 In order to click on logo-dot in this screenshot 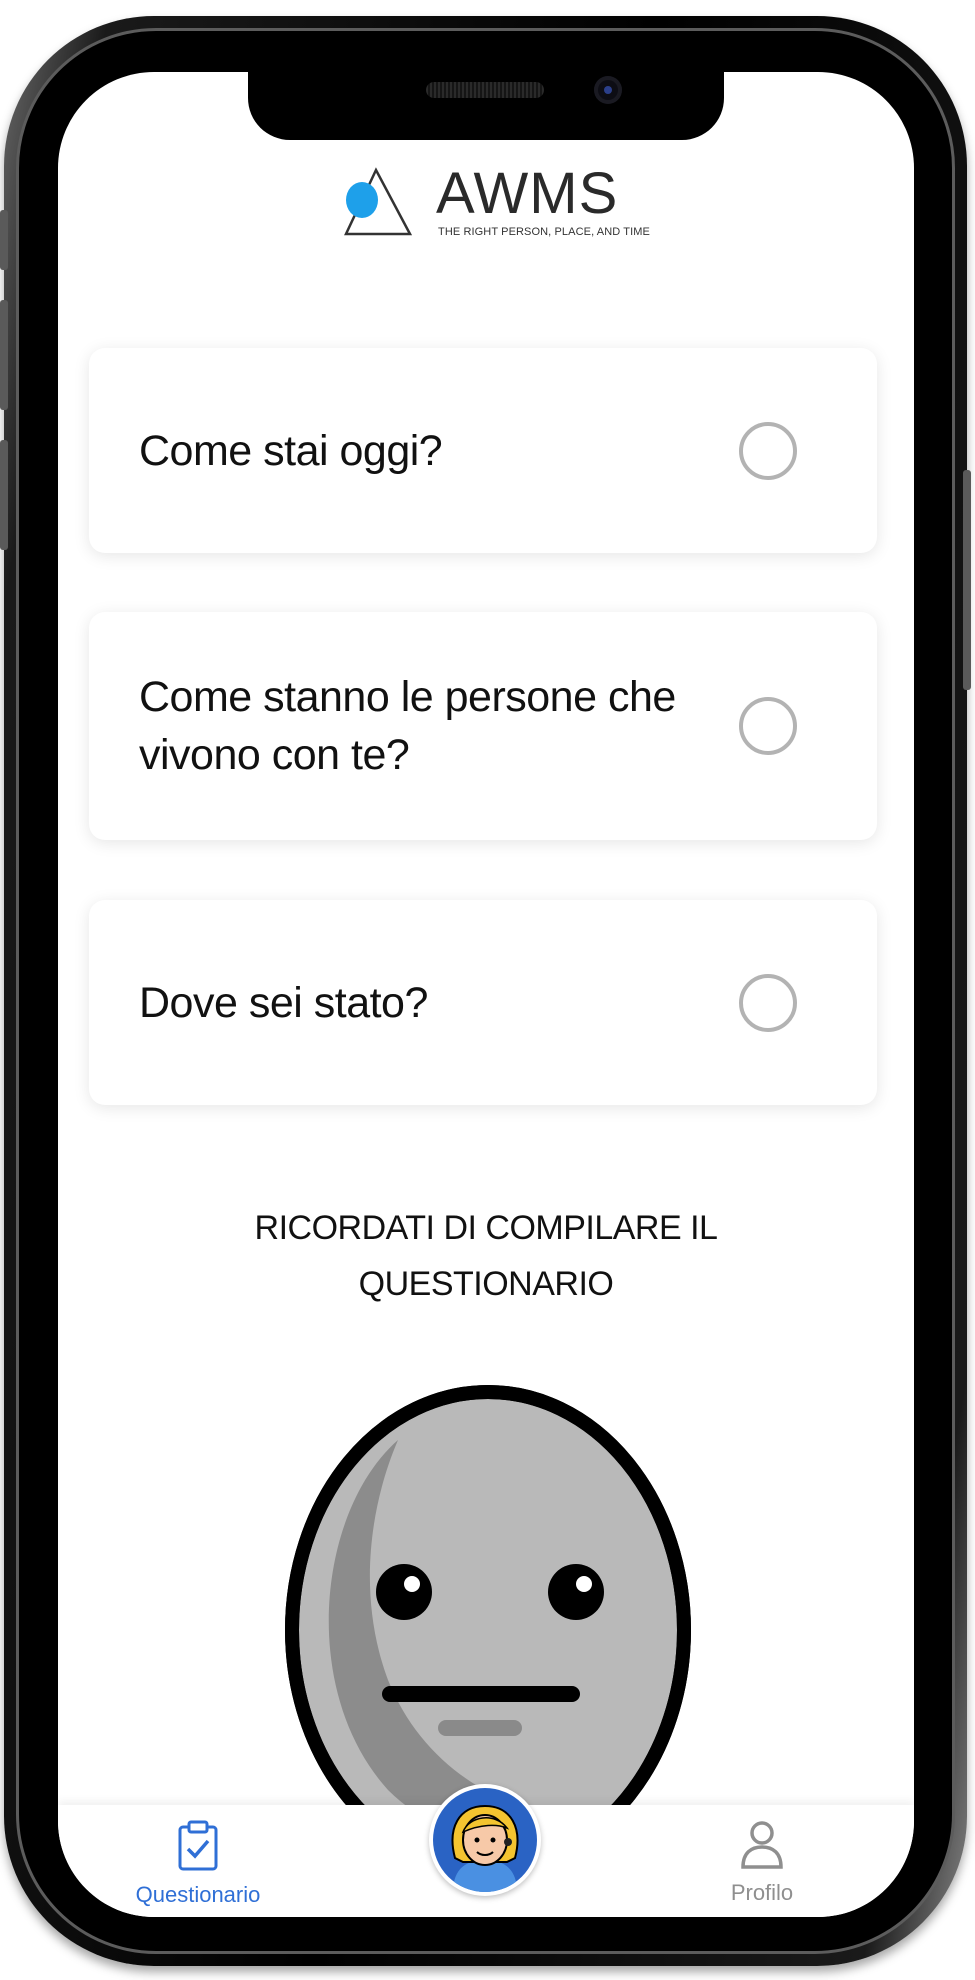, I will do `click(362, 200)`.